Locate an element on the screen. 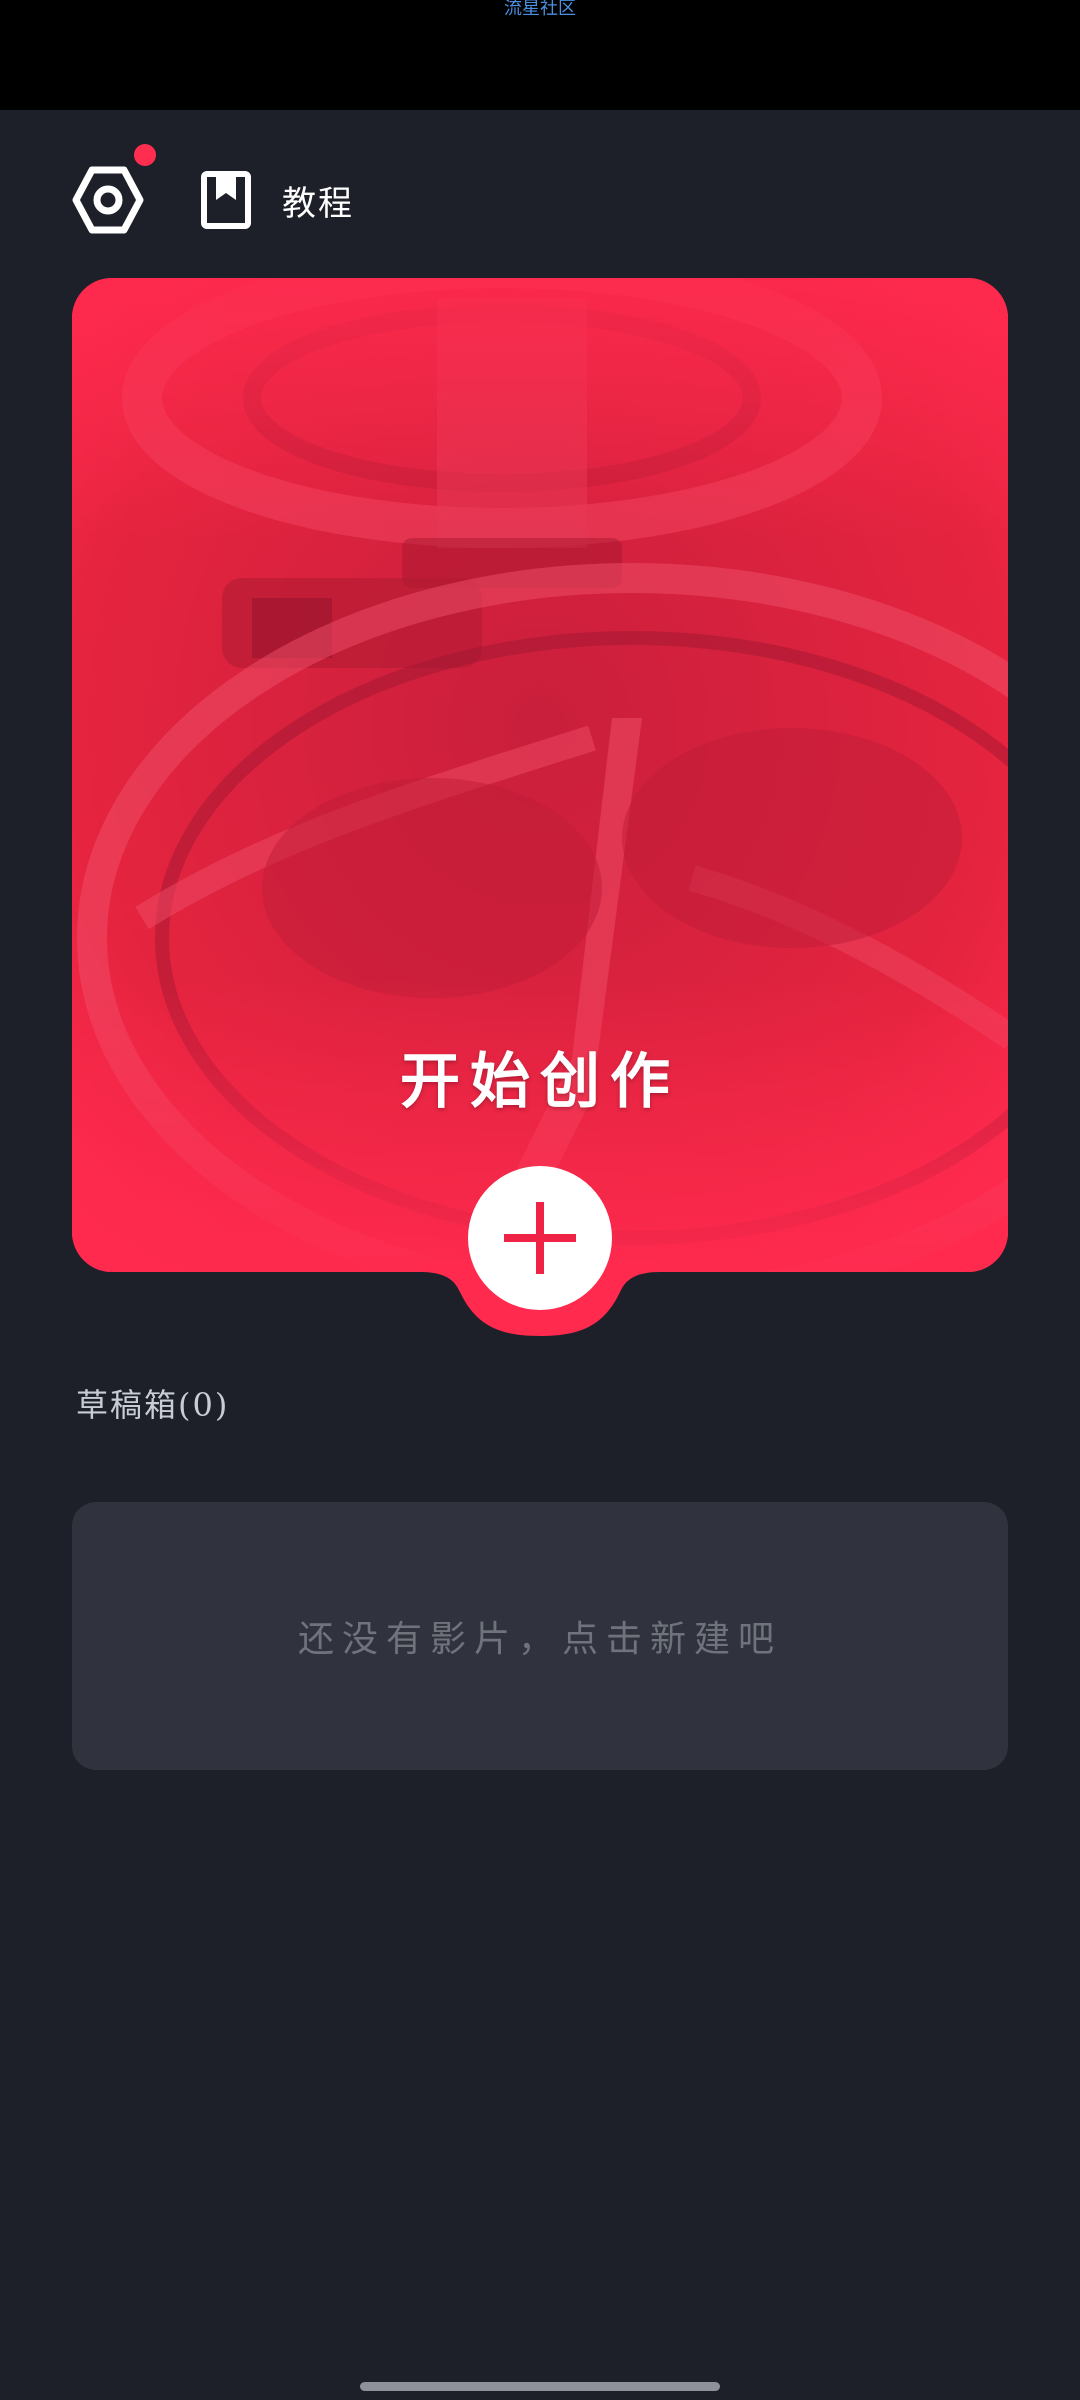  bookmark-book-icon is located at coordinates (226, 200).